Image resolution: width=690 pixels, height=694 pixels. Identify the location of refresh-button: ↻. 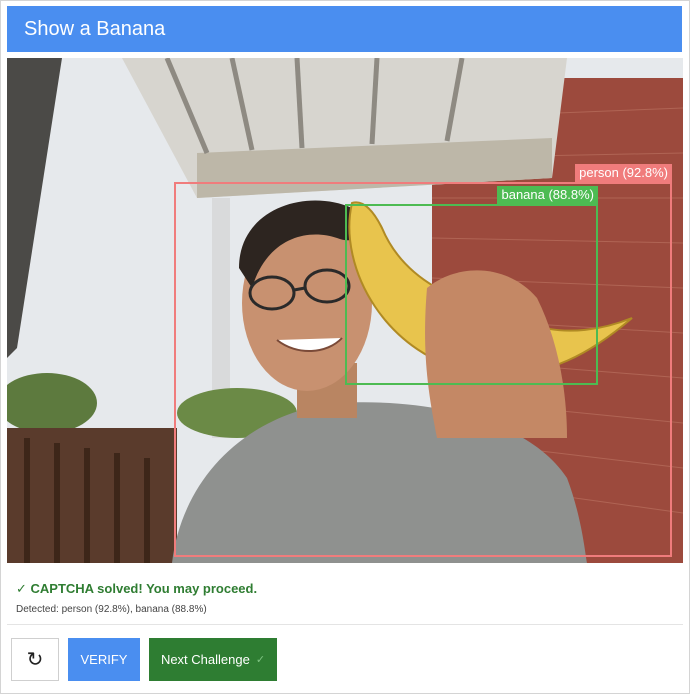
(35, 659).